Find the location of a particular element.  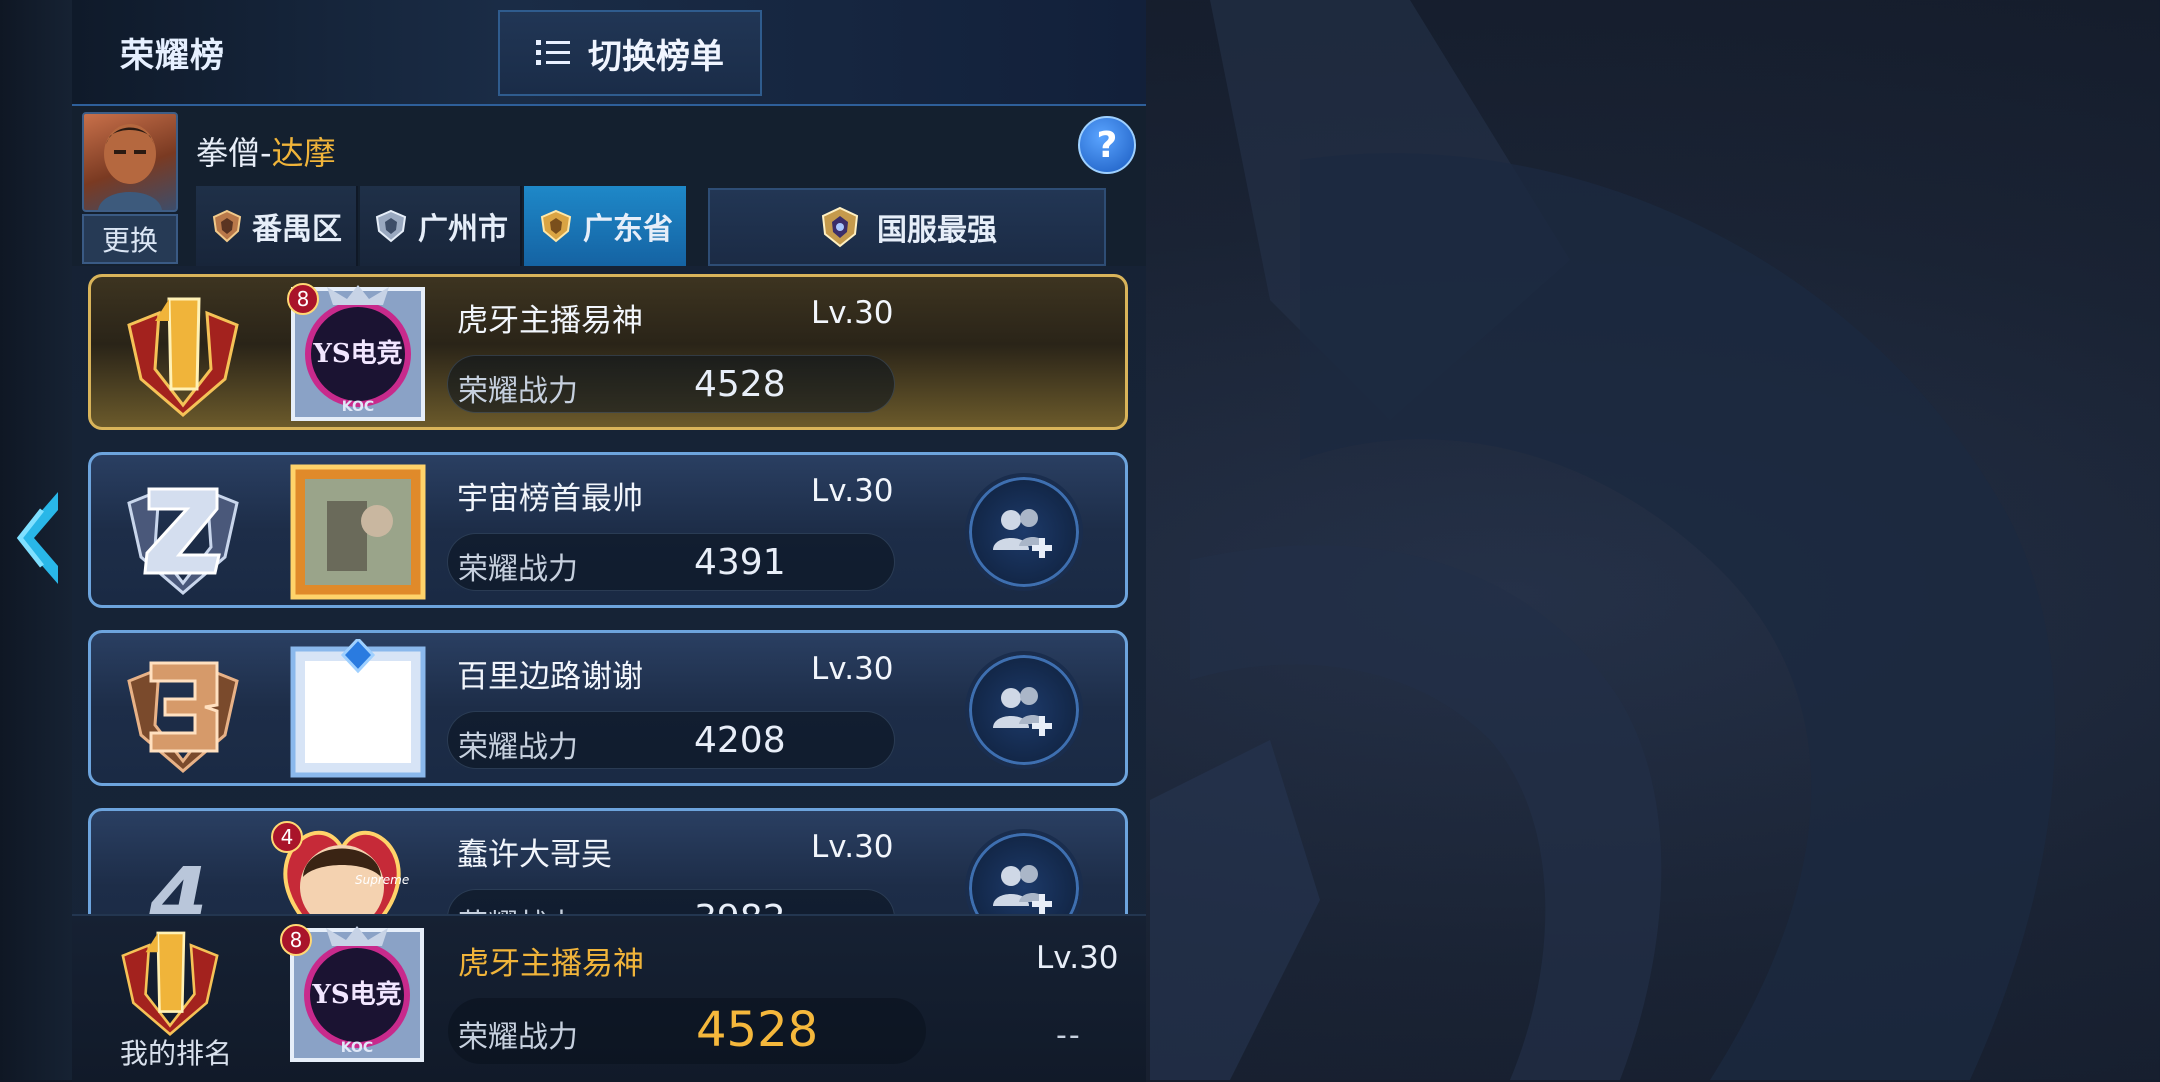

tab-national: 国服最强 is located at coordinates (907, 227).